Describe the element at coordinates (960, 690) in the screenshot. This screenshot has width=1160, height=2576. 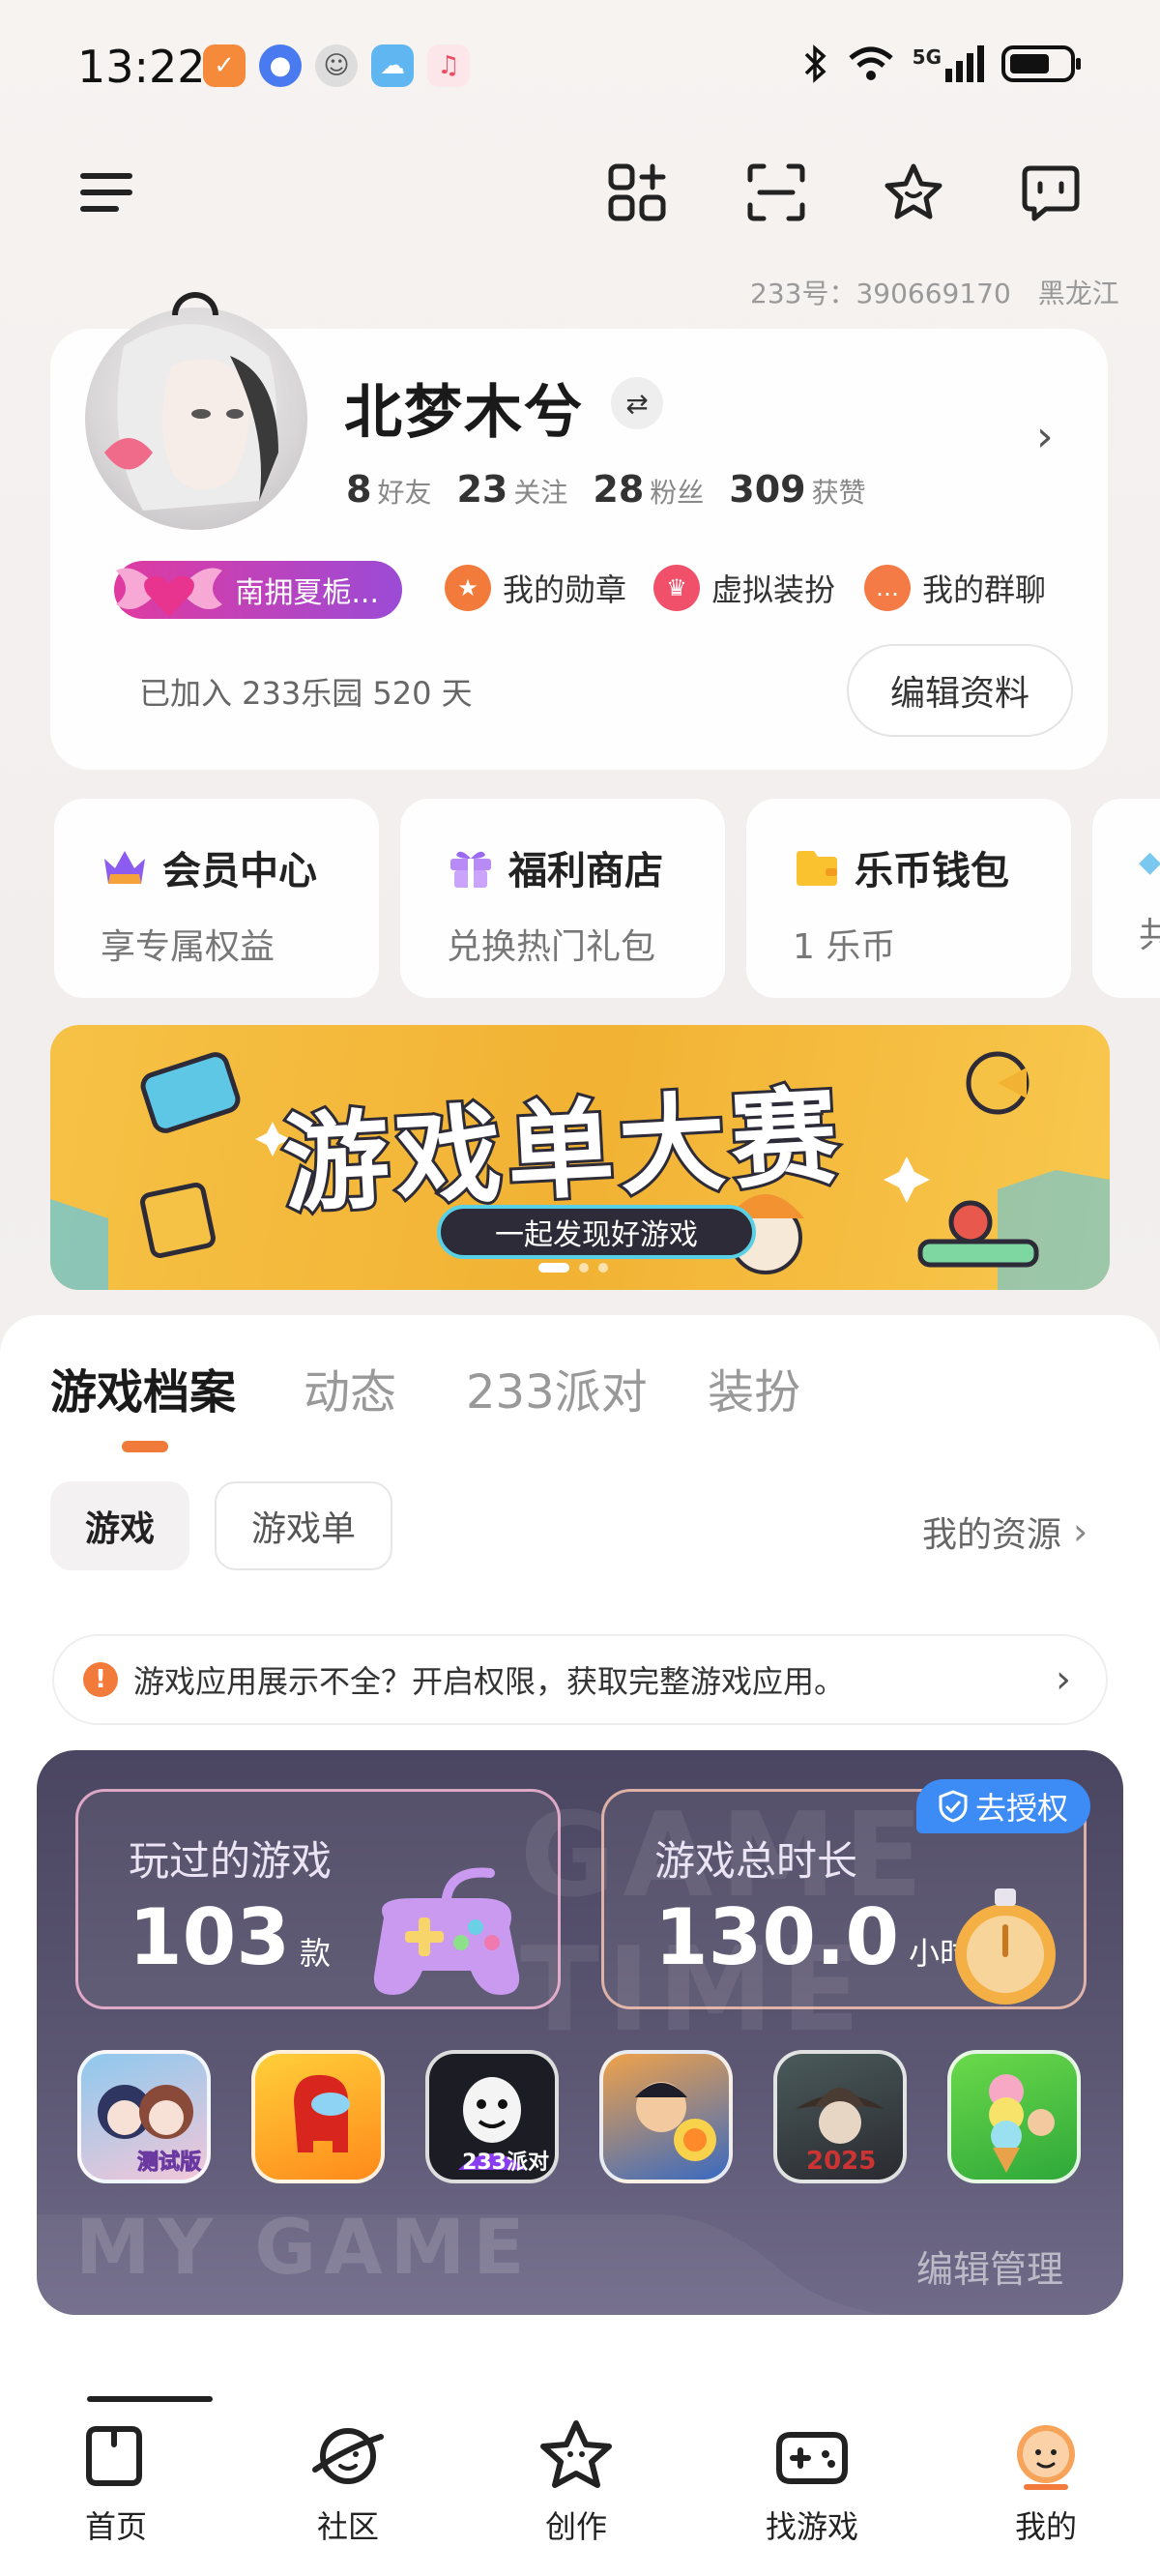
I see `edit-profile-button: 编辑资料` at that location.